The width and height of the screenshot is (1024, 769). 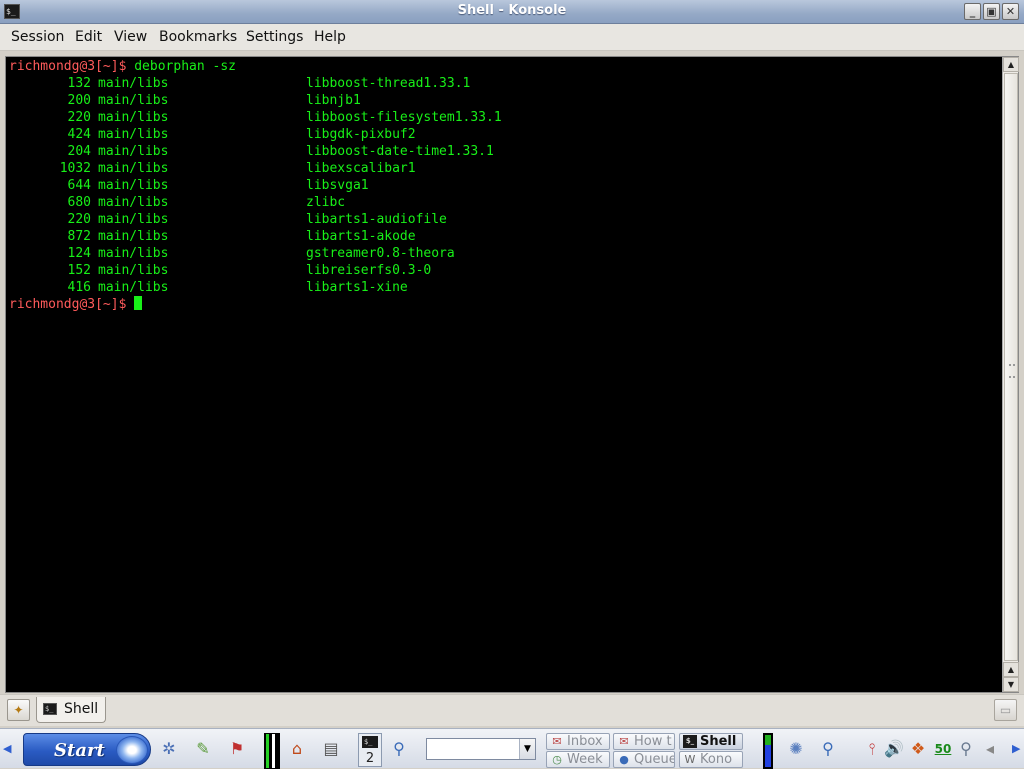 What do you see at coordinates (37, 37) in the screenshot?
I see `menu-session: Session` at bounding box center [37, 37].